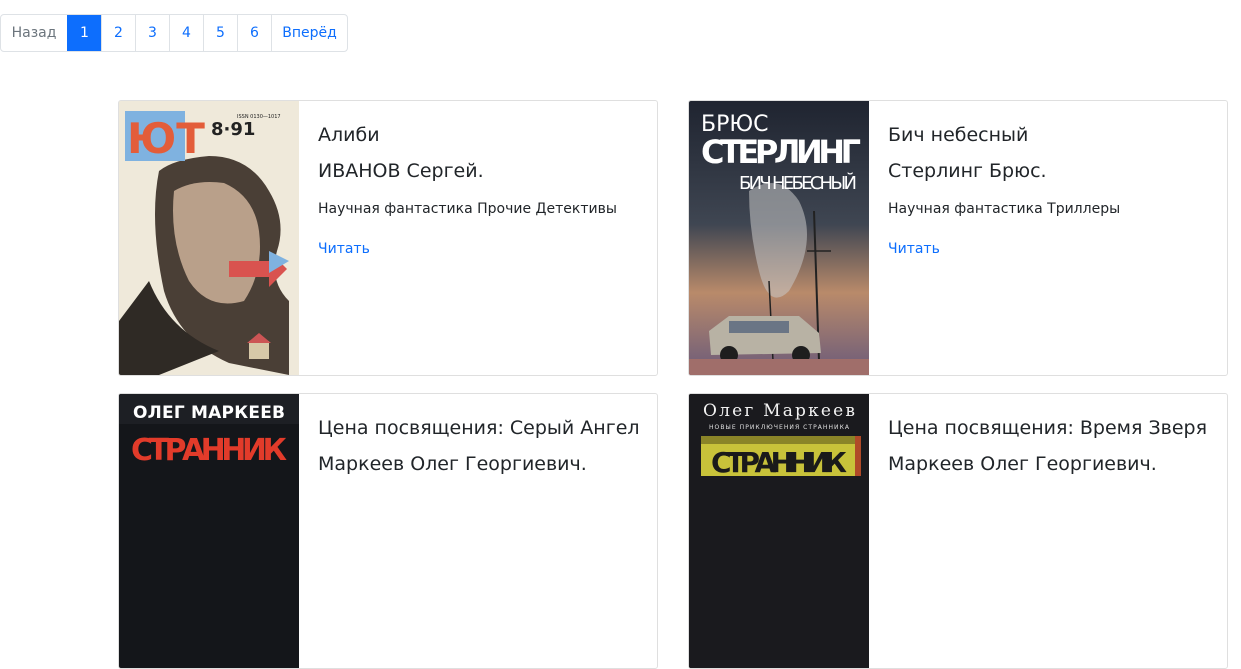  I want to click on book-cover: ЮТ 8·91 ISSN 0130—1017, so click(209, 238).